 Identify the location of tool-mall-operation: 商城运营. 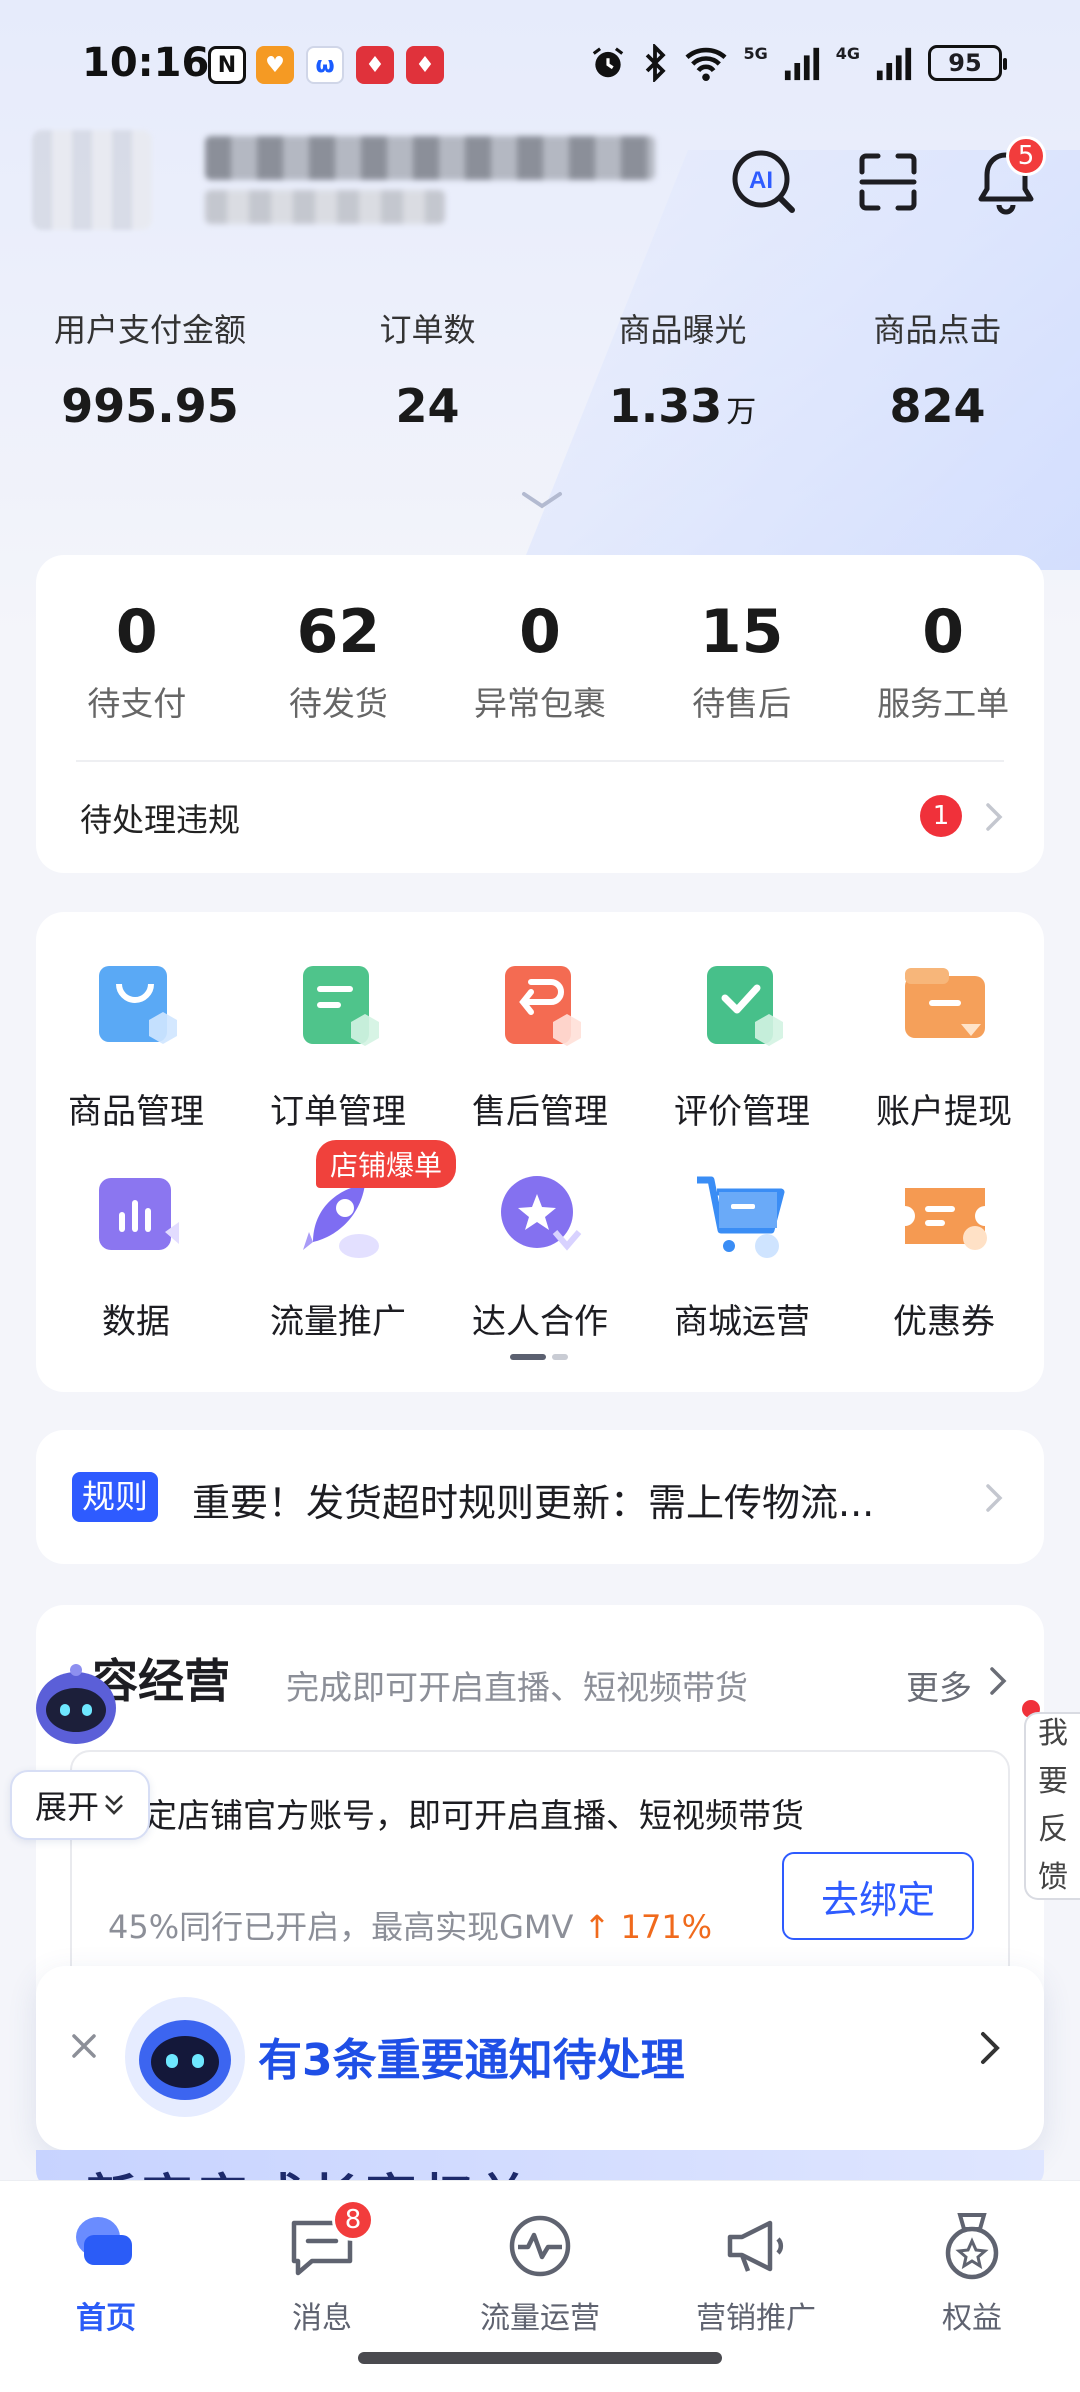
(742, 1252).